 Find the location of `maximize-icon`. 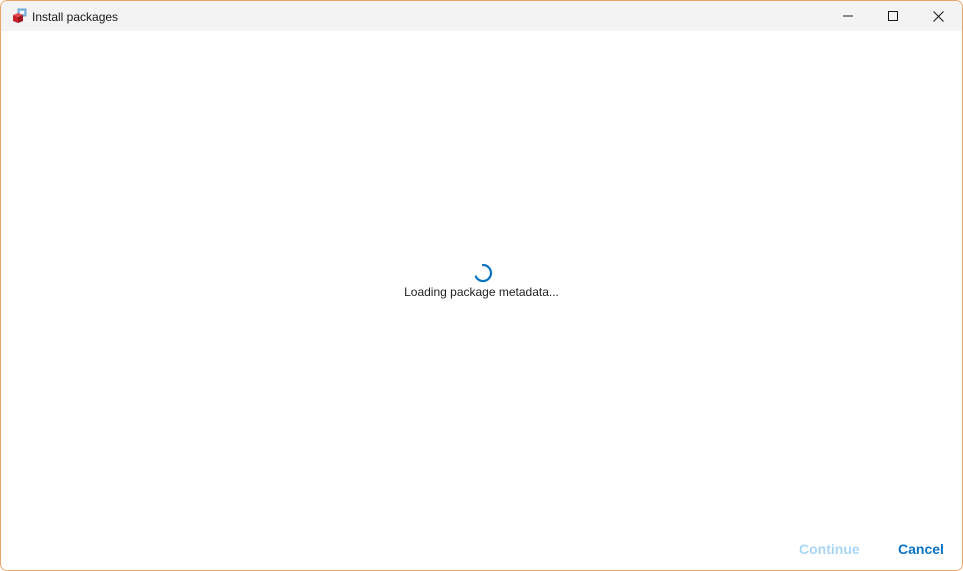

maximize-icon is located at coordinates (893, 16).